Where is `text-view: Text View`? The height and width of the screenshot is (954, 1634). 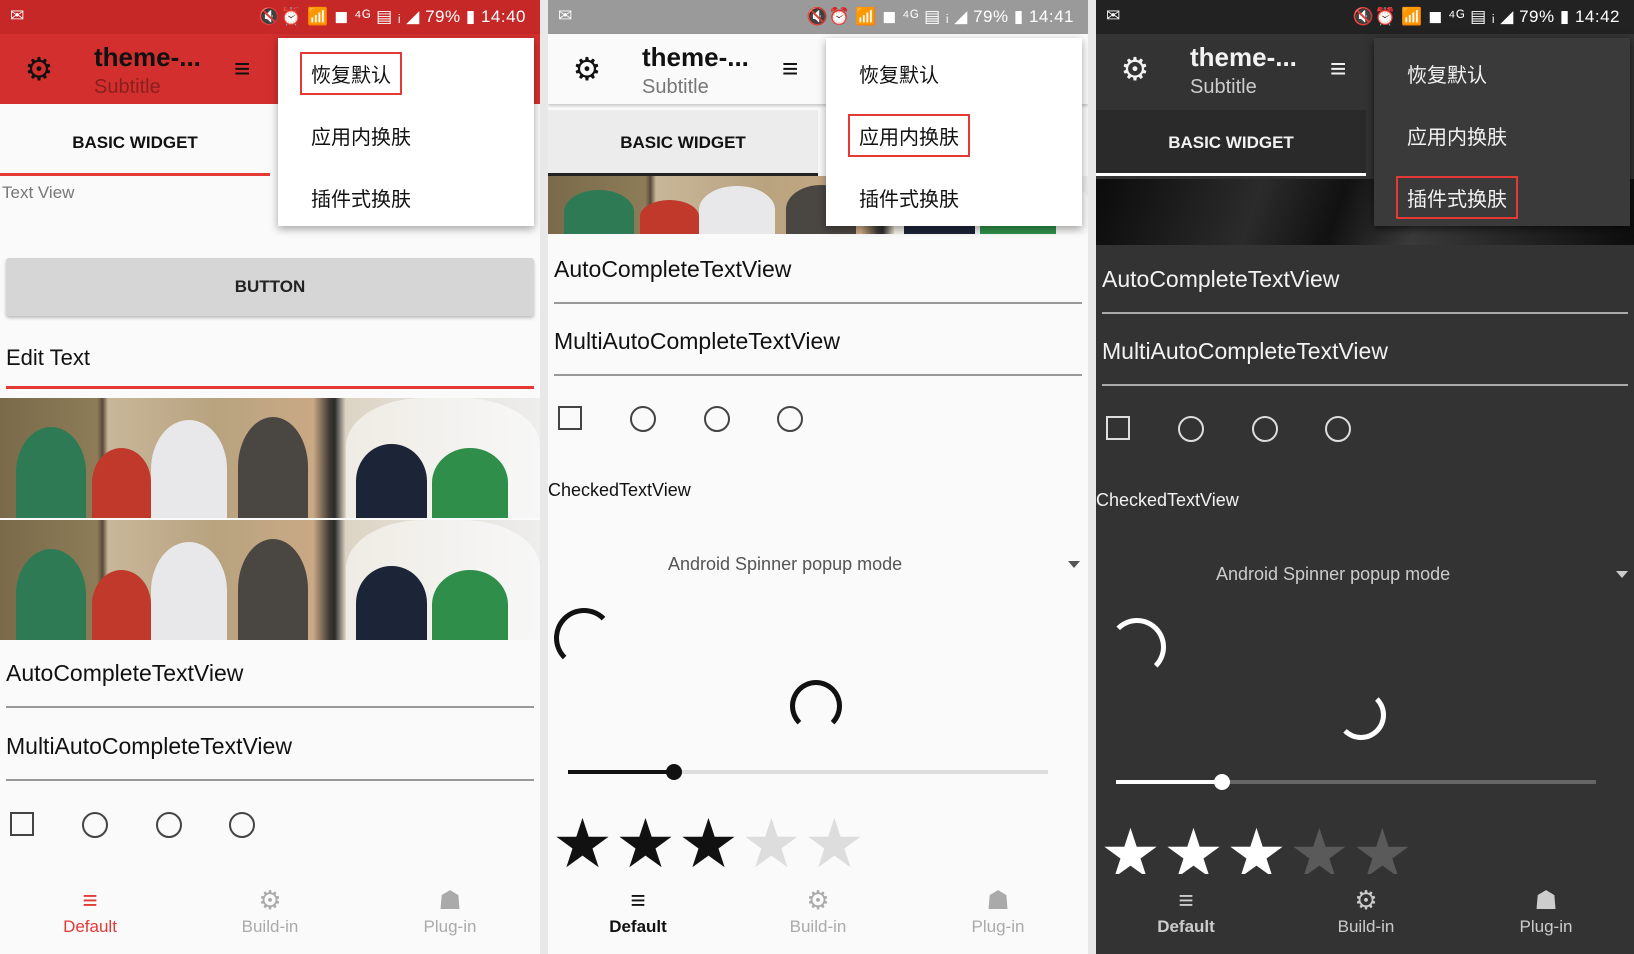
text-view: Text View is located at coordinates (38, 192).